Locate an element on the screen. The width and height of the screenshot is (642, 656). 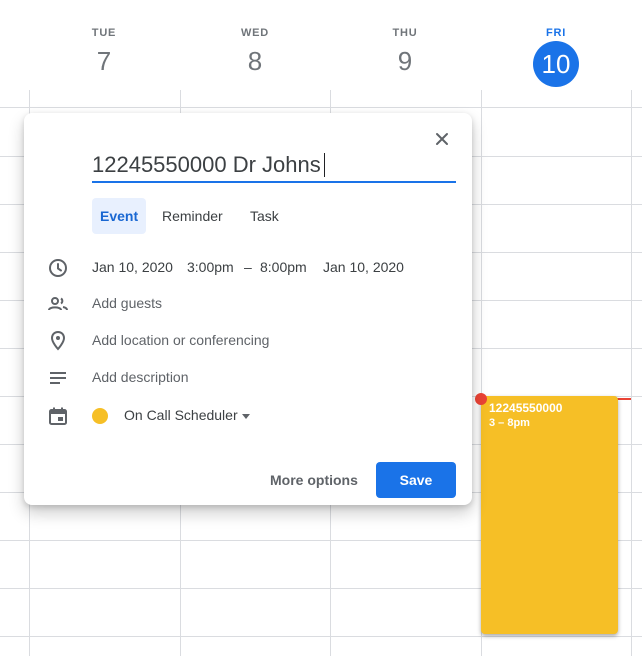
tab-task: Task is located at coordinates (264, 216).